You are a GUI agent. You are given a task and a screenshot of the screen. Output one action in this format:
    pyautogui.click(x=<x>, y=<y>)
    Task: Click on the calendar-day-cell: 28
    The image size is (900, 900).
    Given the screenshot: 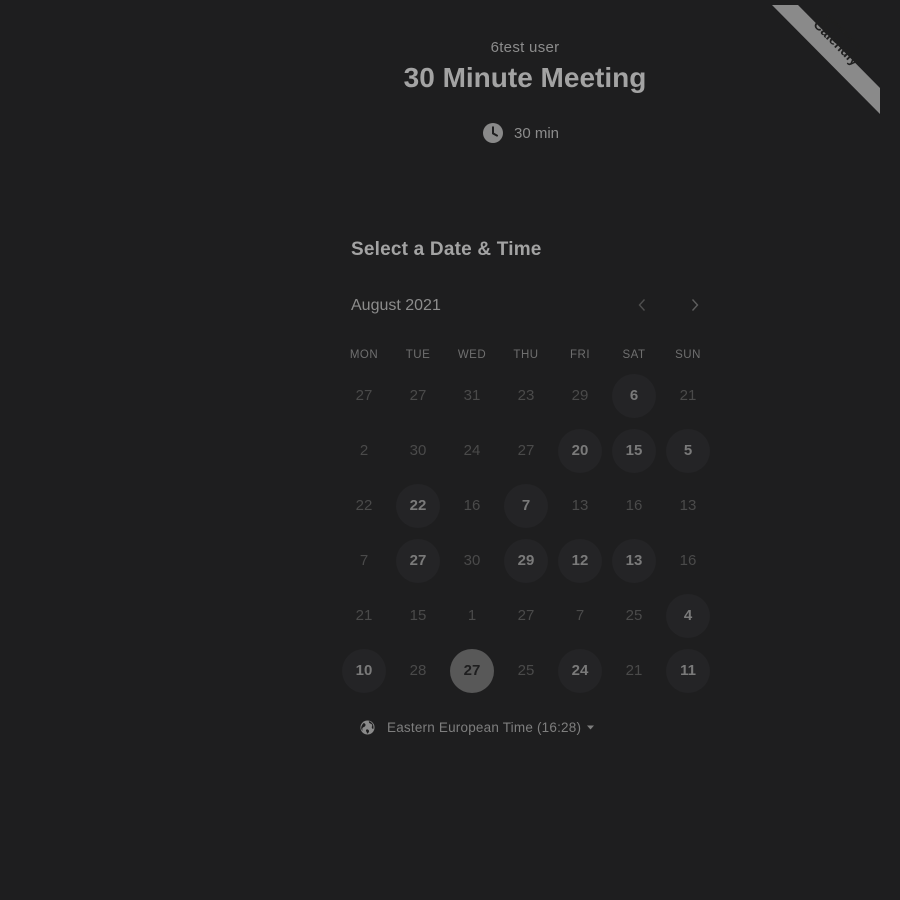 What is the action you would take?
    pyautogui.click(x=418, y=670)
    